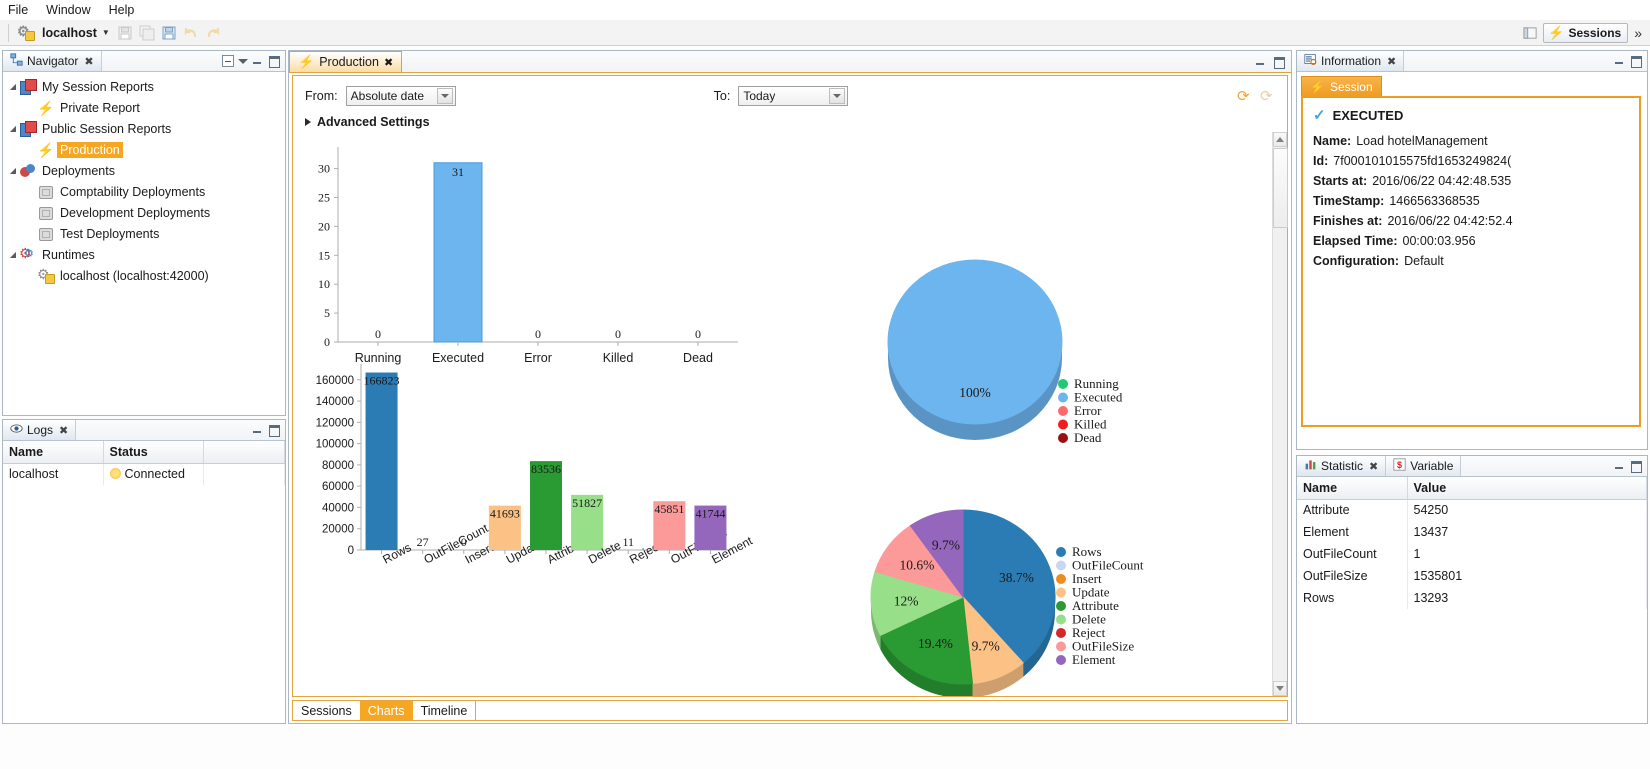 This screenshot has width=1650, height=769. Describe the element at coordinates (1244, 96) in the screenshot. I see `refresh-icon: ⟳` at that location.